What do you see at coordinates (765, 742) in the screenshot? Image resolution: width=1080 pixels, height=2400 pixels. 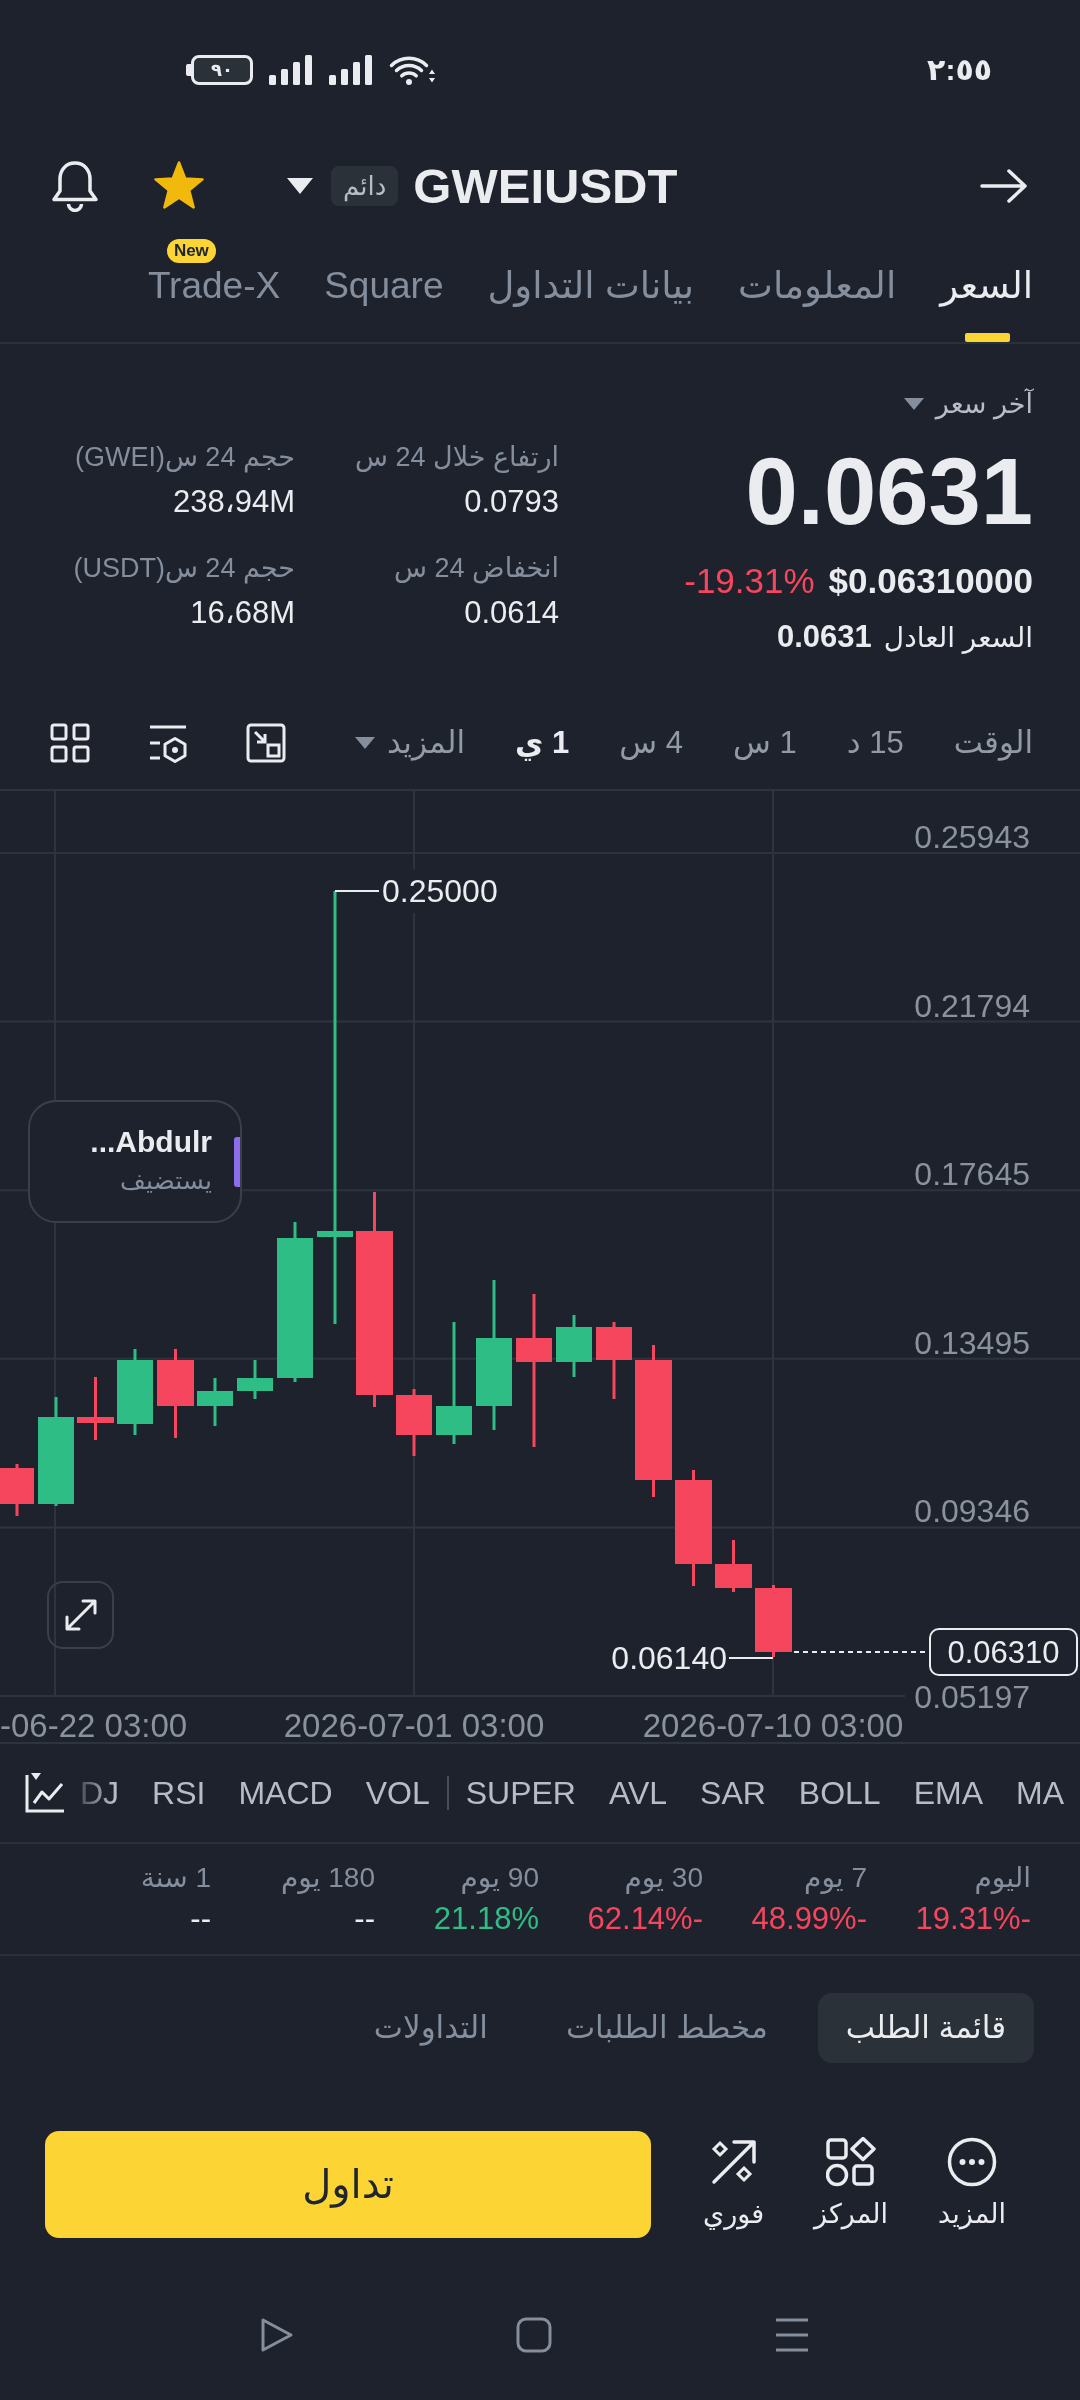 I see `timeframe-tab: 1 س` at bounding box center [765, 742].